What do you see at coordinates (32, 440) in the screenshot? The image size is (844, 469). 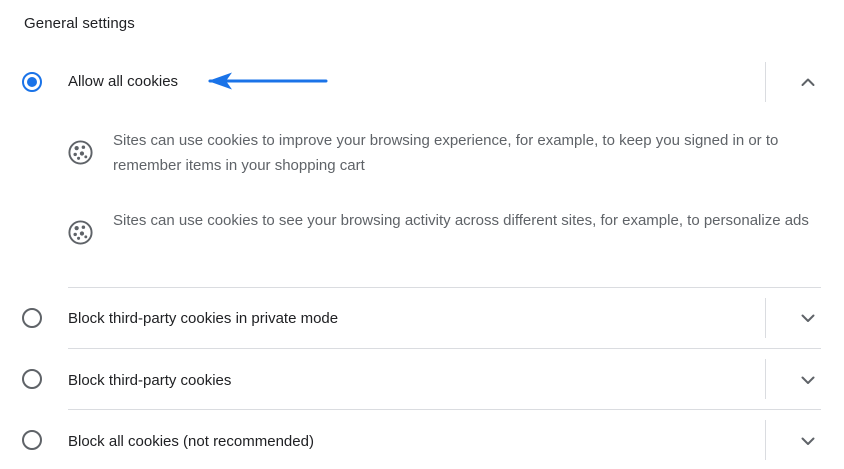 I see `radio-block-all-cookies` at bounding box center [32, 440].